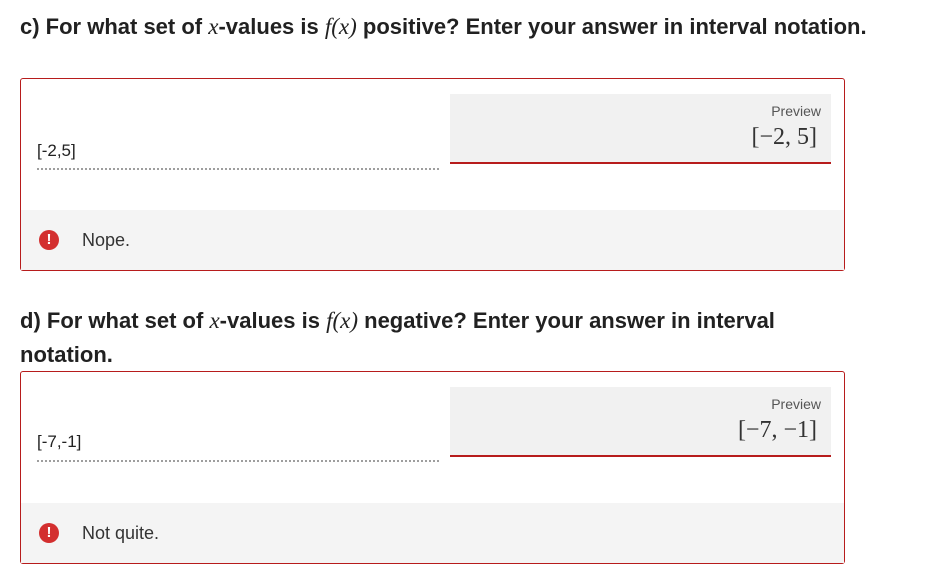 The image size is (928, 578). What do you see at coordinates (56, 151) in the screenshot?
I see `answer-input-c: [-2,5]` at bounding box center [56, 151].